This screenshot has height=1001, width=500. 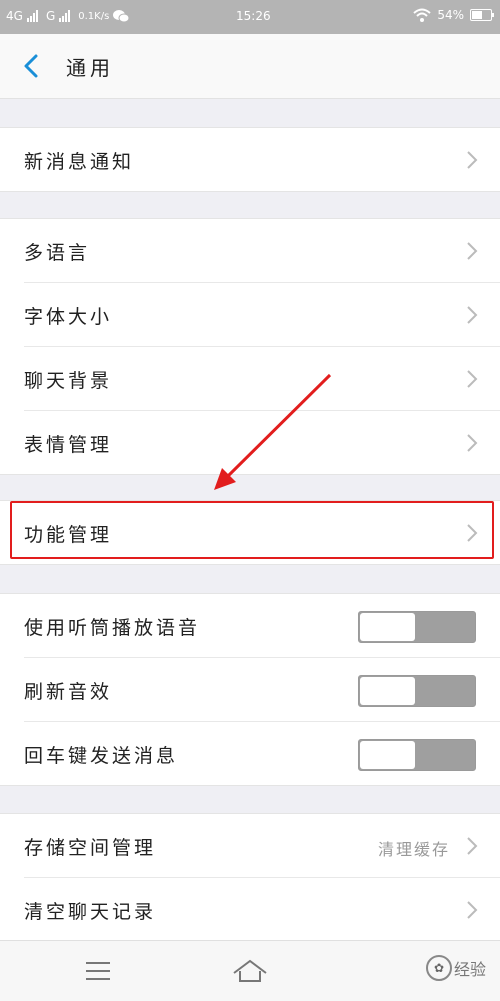 I want to click on row-label: 回车键发送消息, so click(x=101, y=756).